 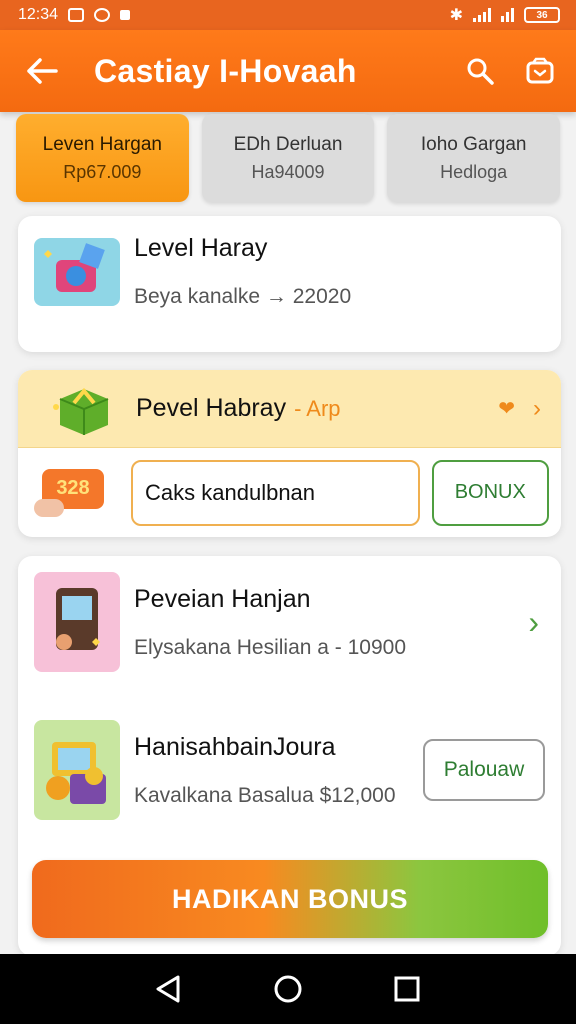 I want to click on circle-home-icon, so click(x=288, y=989).